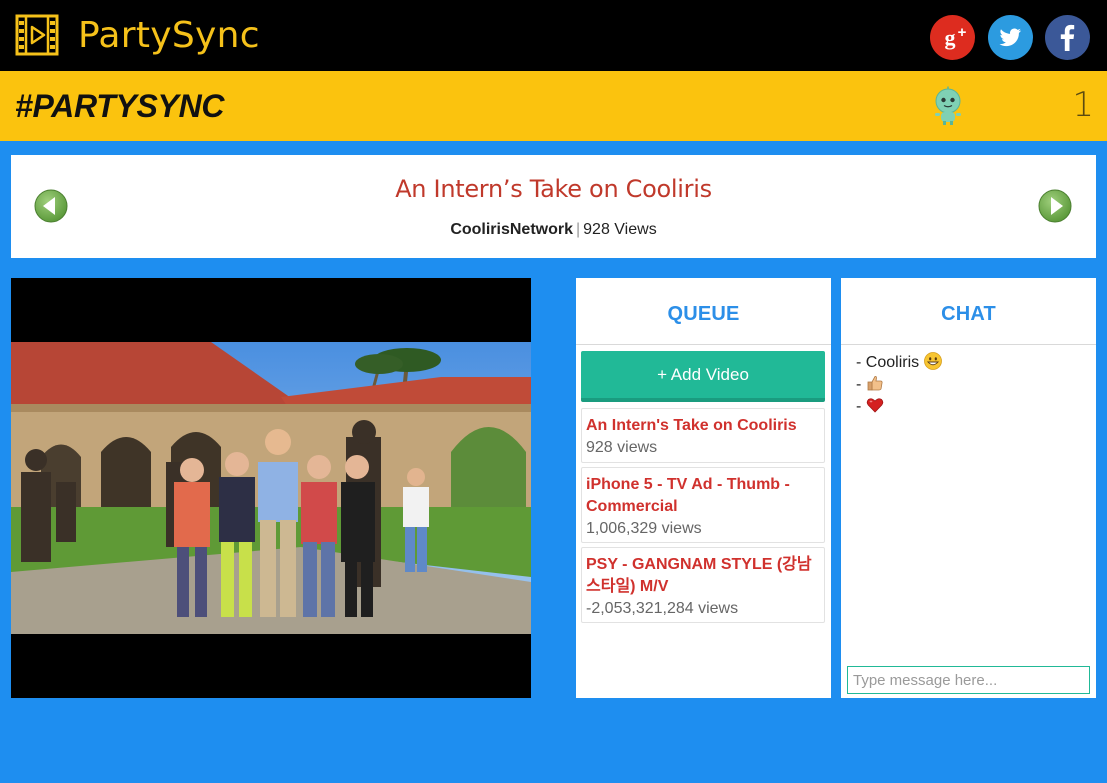 The width and height of the screenshot is (1107, 783). What do you see at coordinates (1067, 37) in the screenshot?
I see `facebook-icon` at bounding box center [1067, 37].